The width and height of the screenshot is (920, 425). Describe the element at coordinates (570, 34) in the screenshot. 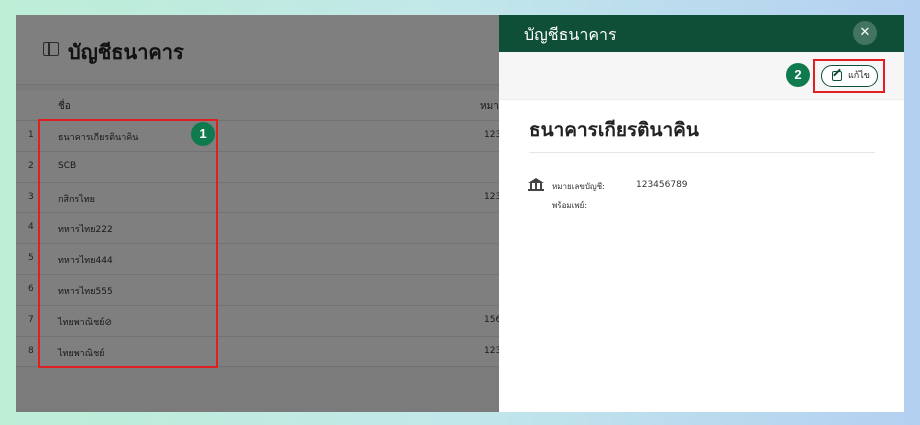

I see `drawer-title: บัญชีธนาคาร` at that location.